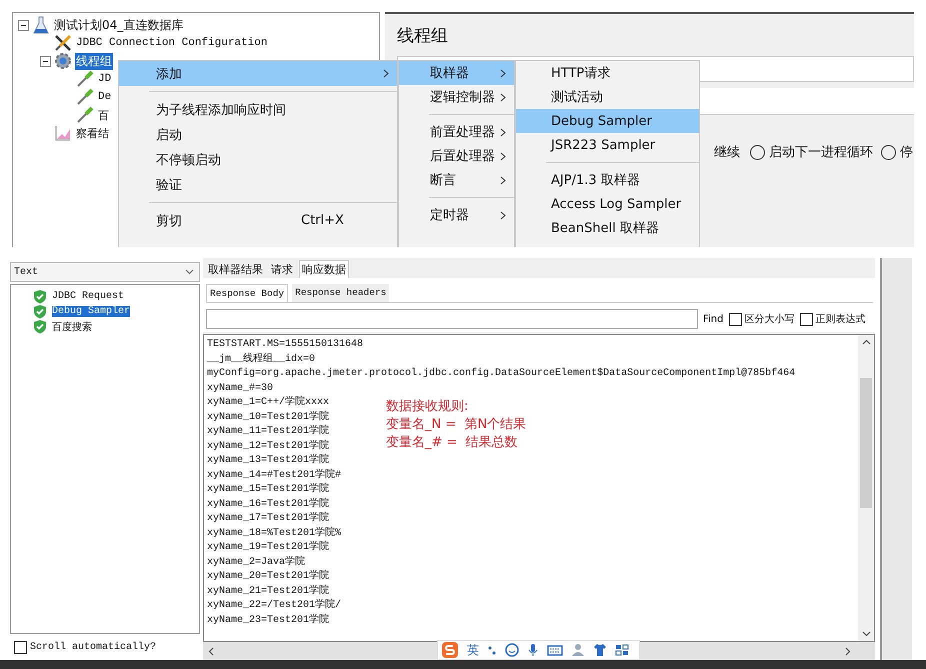 This screenshot has width=926, height=669. I want to click on response-line: xyName_21=Test201学院, so click(268, 591).